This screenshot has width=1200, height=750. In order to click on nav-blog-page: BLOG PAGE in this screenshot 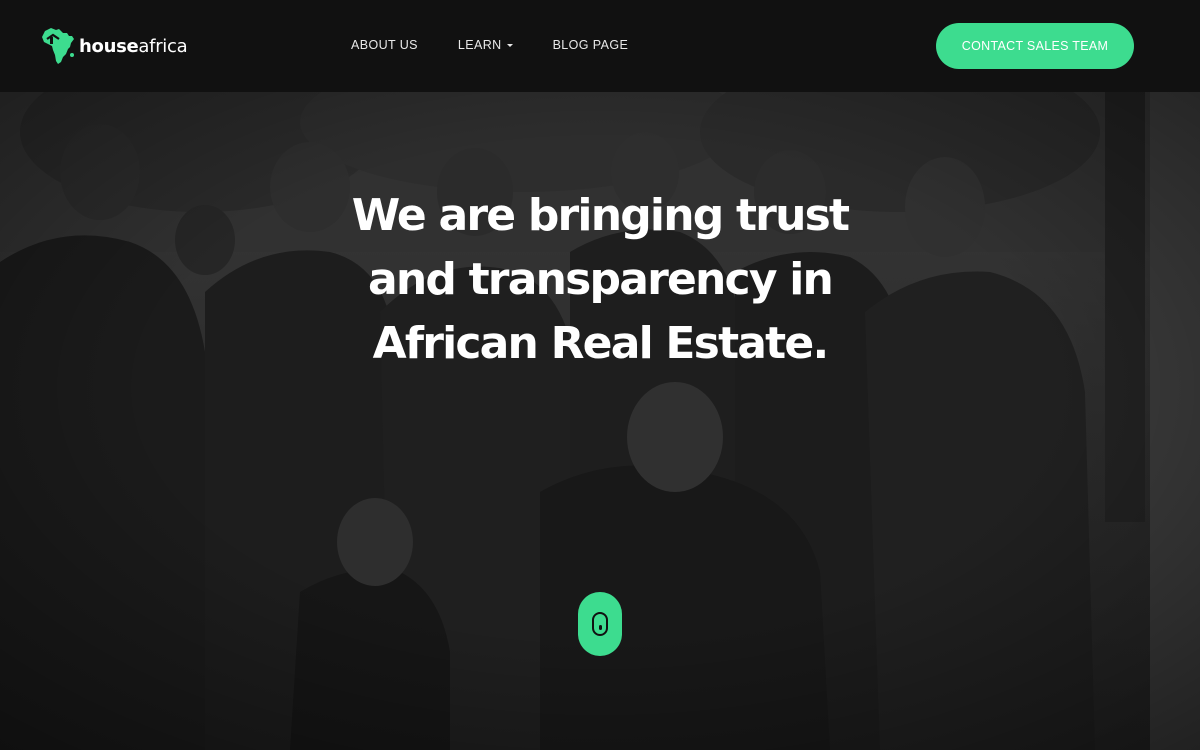, I will do `click(591, 45)`.